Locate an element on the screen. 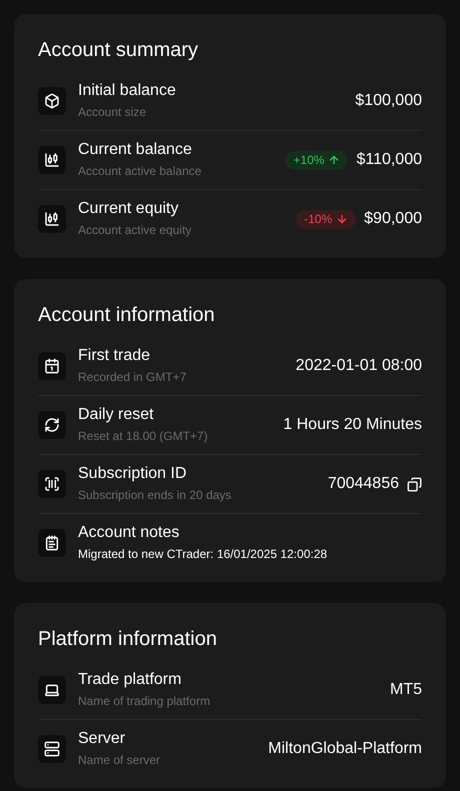 The height and width of the screenshot is (791, 460). row-sublabel: Name of server is located at coordinates (119, 760).